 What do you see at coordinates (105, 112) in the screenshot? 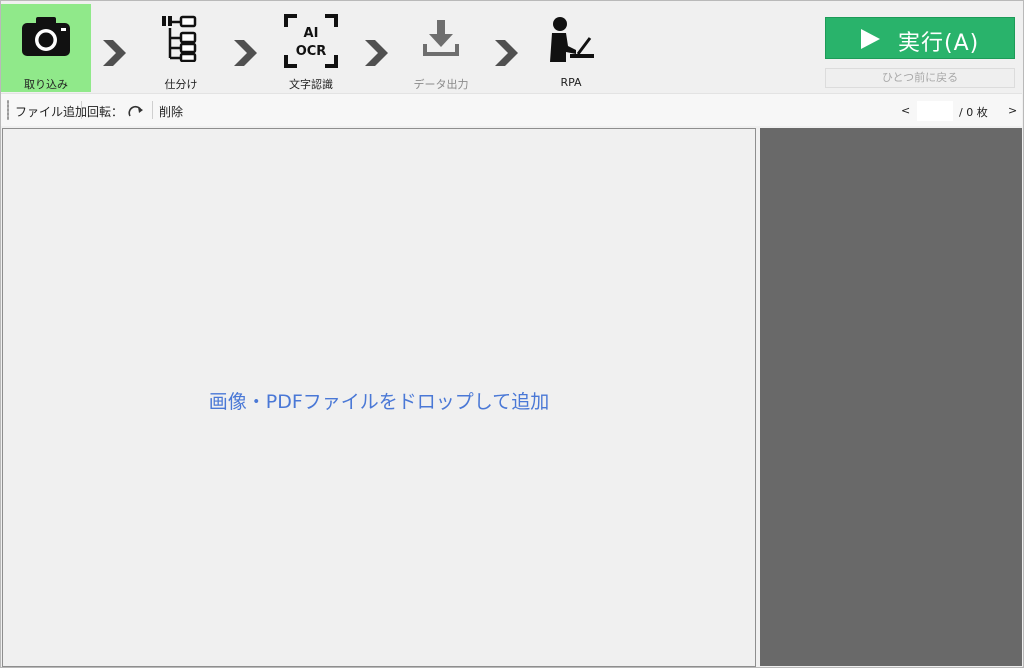
I see `rotate-label: 回転：` at bounding box center [105, 112].